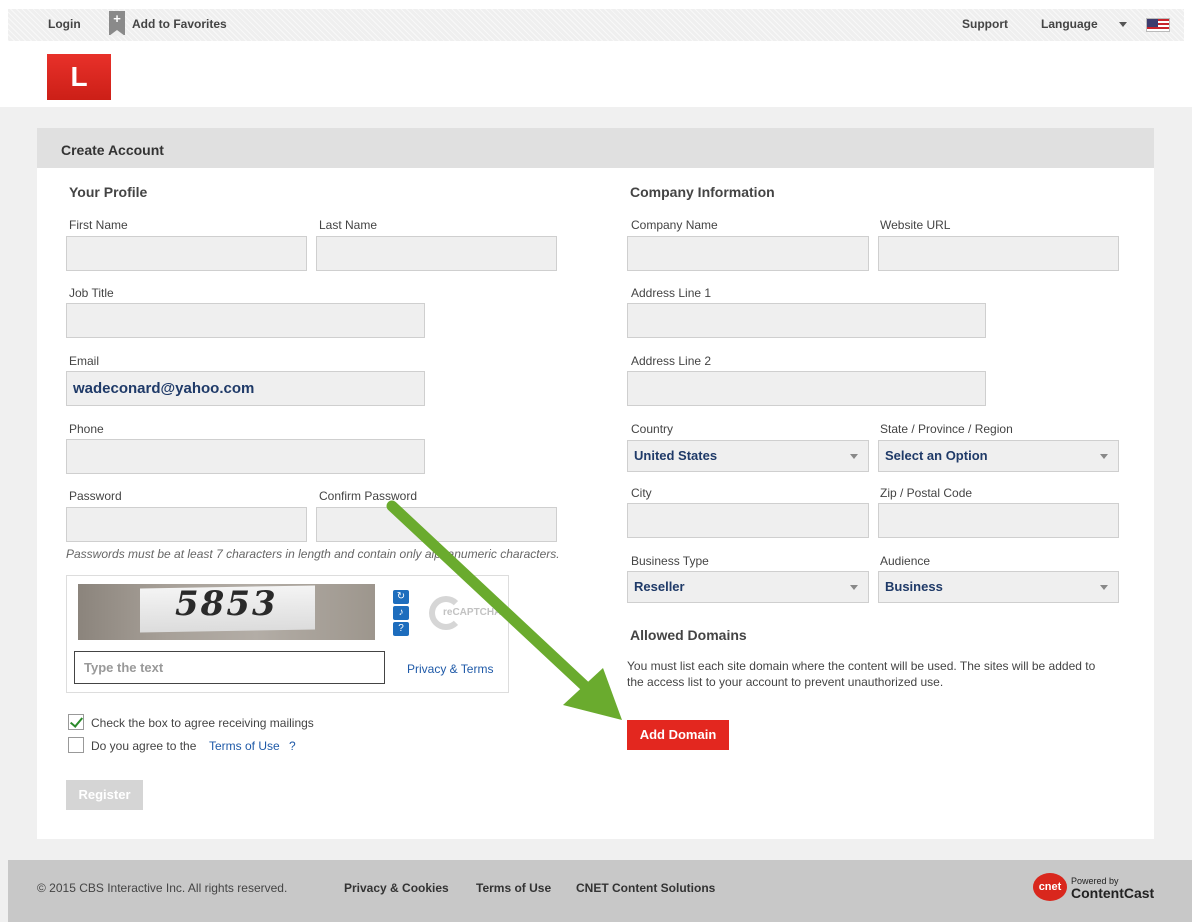  What do you see at coordinates (472, 612) in the screenshot?
I see `recaptcha-logo-text: reCAPTCHA` at bounding box center [472, 612].